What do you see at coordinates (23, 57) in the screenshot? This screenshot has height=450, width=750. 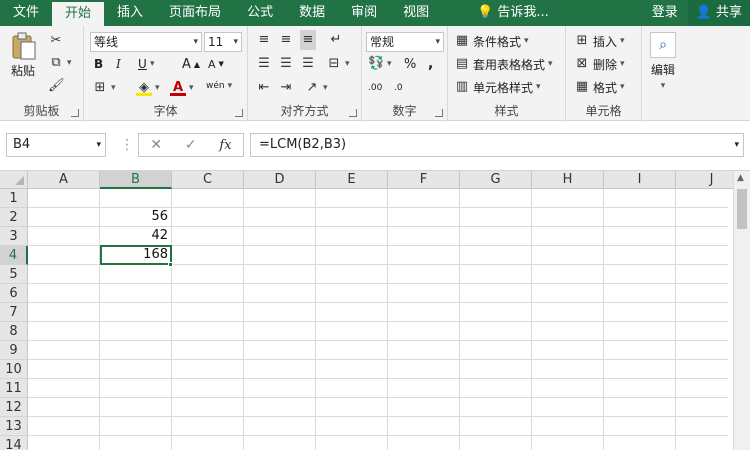 I see `paste-button: 粘贴` at bounding box center [23, 57].